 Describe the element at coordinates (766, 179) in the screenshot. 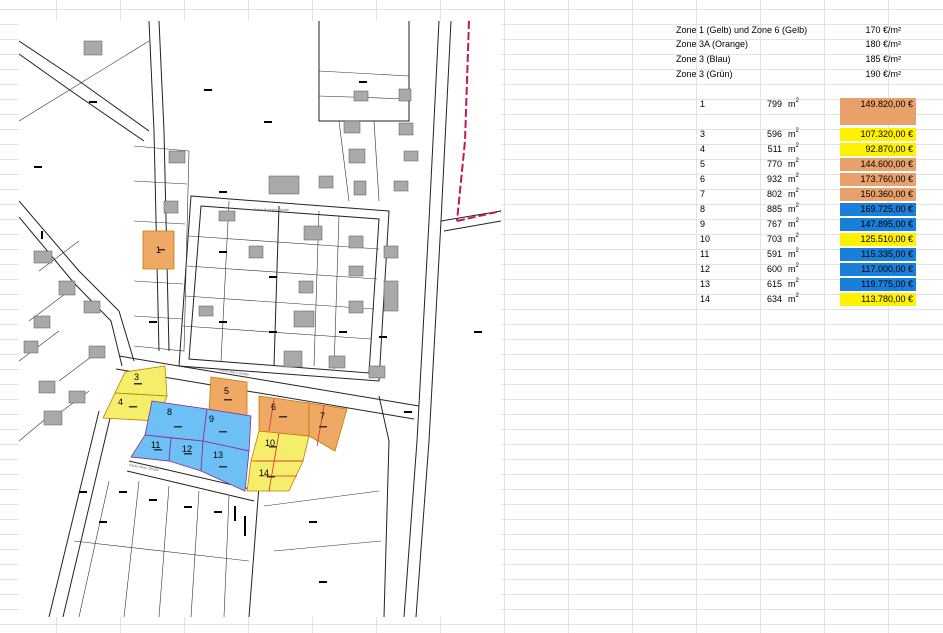

I see `plot-area: 932` at that location.